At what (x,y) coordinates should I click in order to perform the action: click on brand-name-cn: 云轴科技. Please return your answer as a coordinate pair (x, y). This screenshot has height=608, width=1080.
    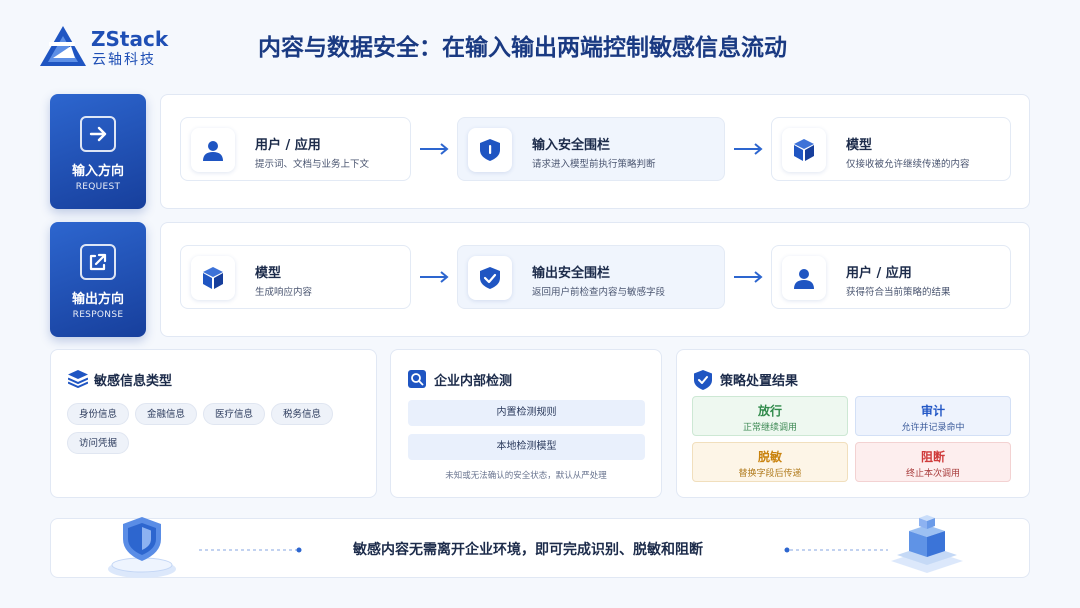
    Looking at the image, I should click on (124, 60).